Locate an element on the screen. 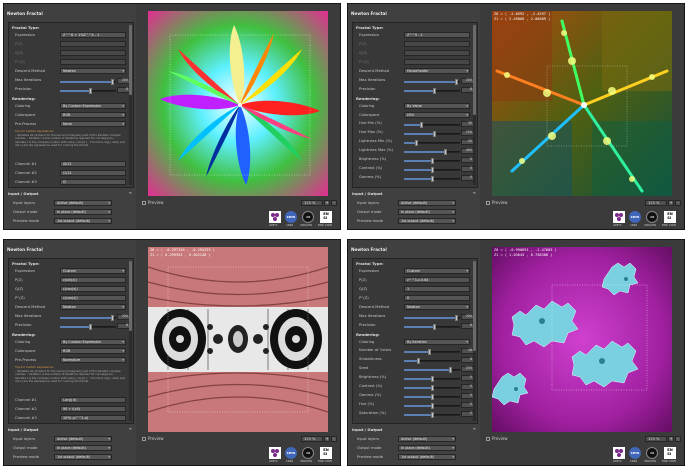 This screenshot has width=690, height=469. pz-field: c(sin(z)) is located at coordinates (93, 280).